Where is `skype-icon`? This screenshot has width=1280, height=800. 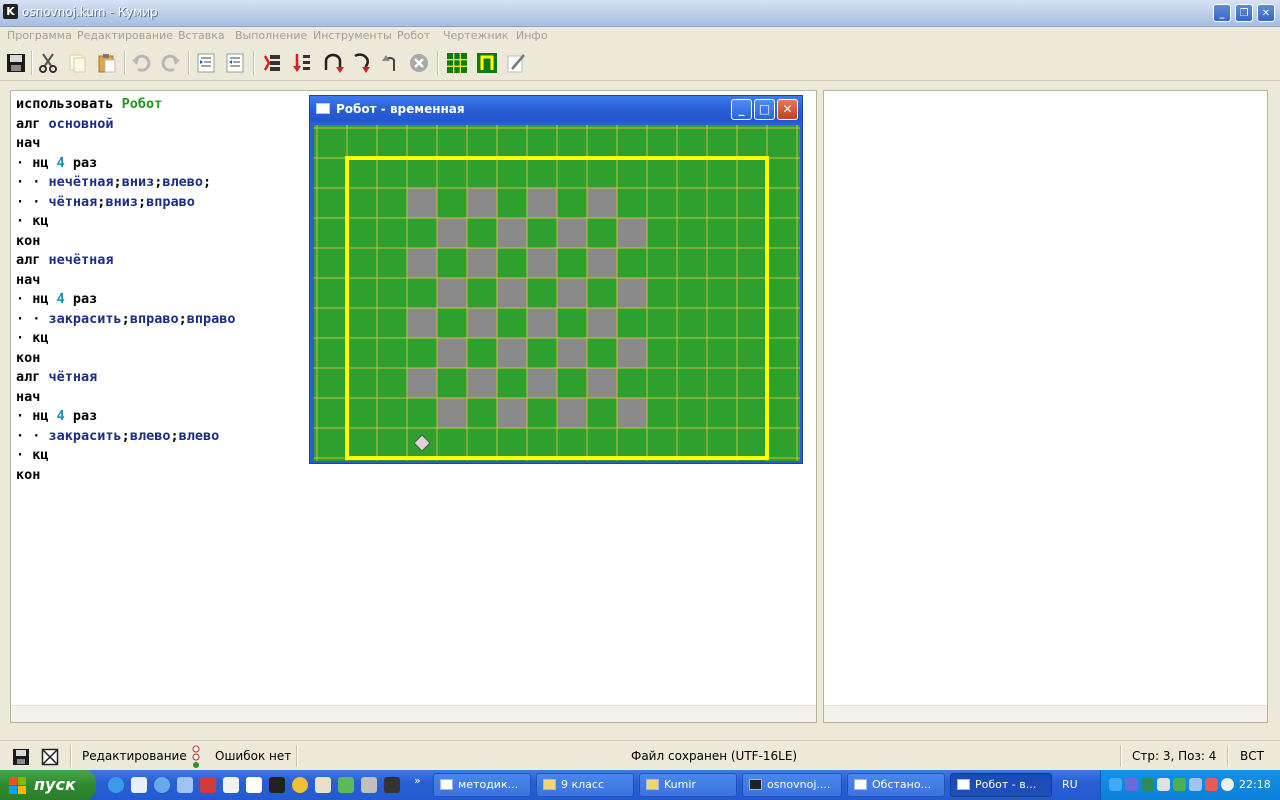
skype-icon is located at coordinates (1195, 784).